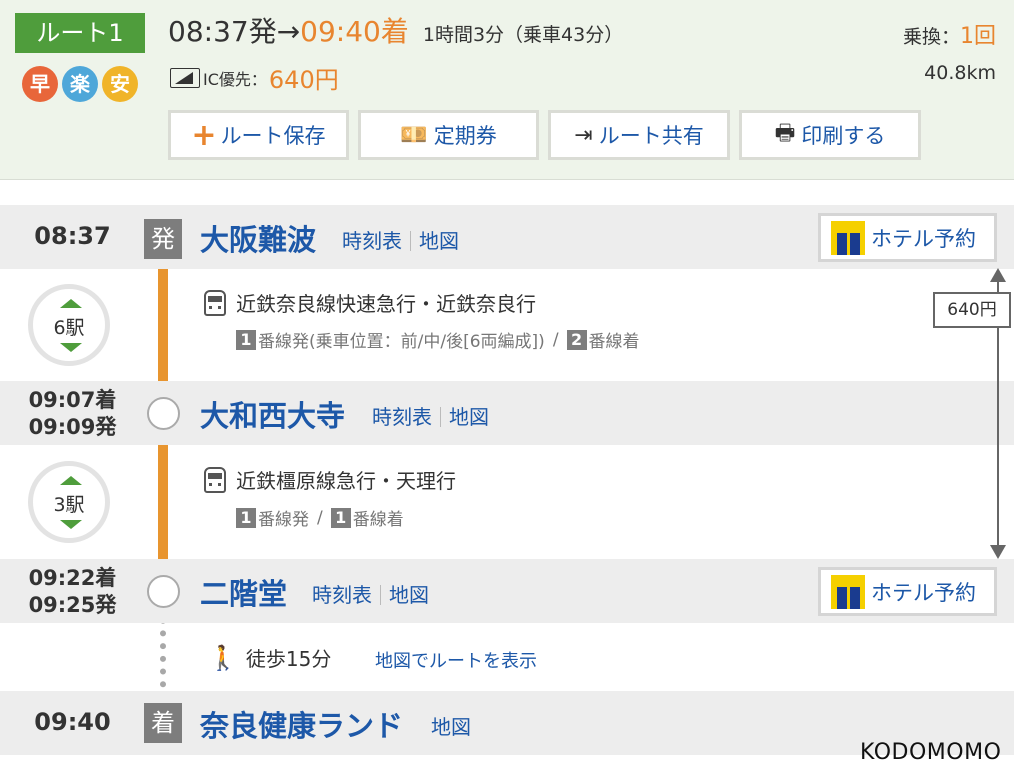 The image size is (1024, 764). Describe the element at coordinates (456, 660) in the screenshot. I see `show-route-on-map-link: 地図でルートを表示` at that location.